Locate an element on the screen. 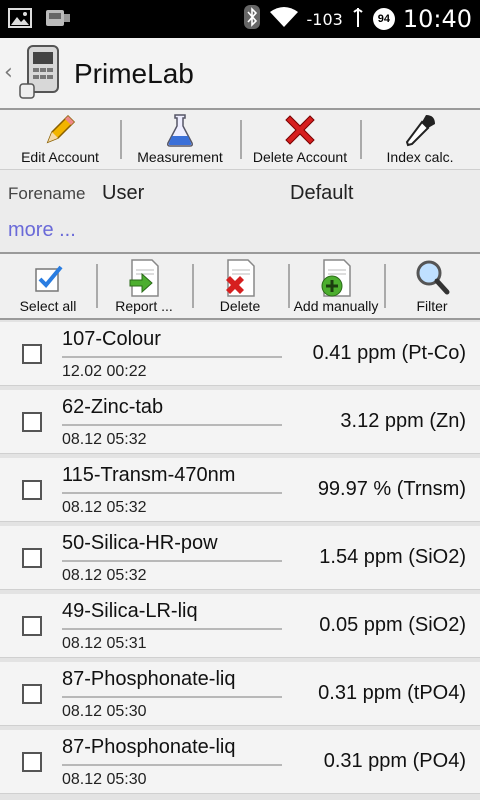 Image resolution: width=480 pixels, height=800 pixels. measurement-value: 0.41 ppm (Pt-Co) is located at coordinates (389, 353).